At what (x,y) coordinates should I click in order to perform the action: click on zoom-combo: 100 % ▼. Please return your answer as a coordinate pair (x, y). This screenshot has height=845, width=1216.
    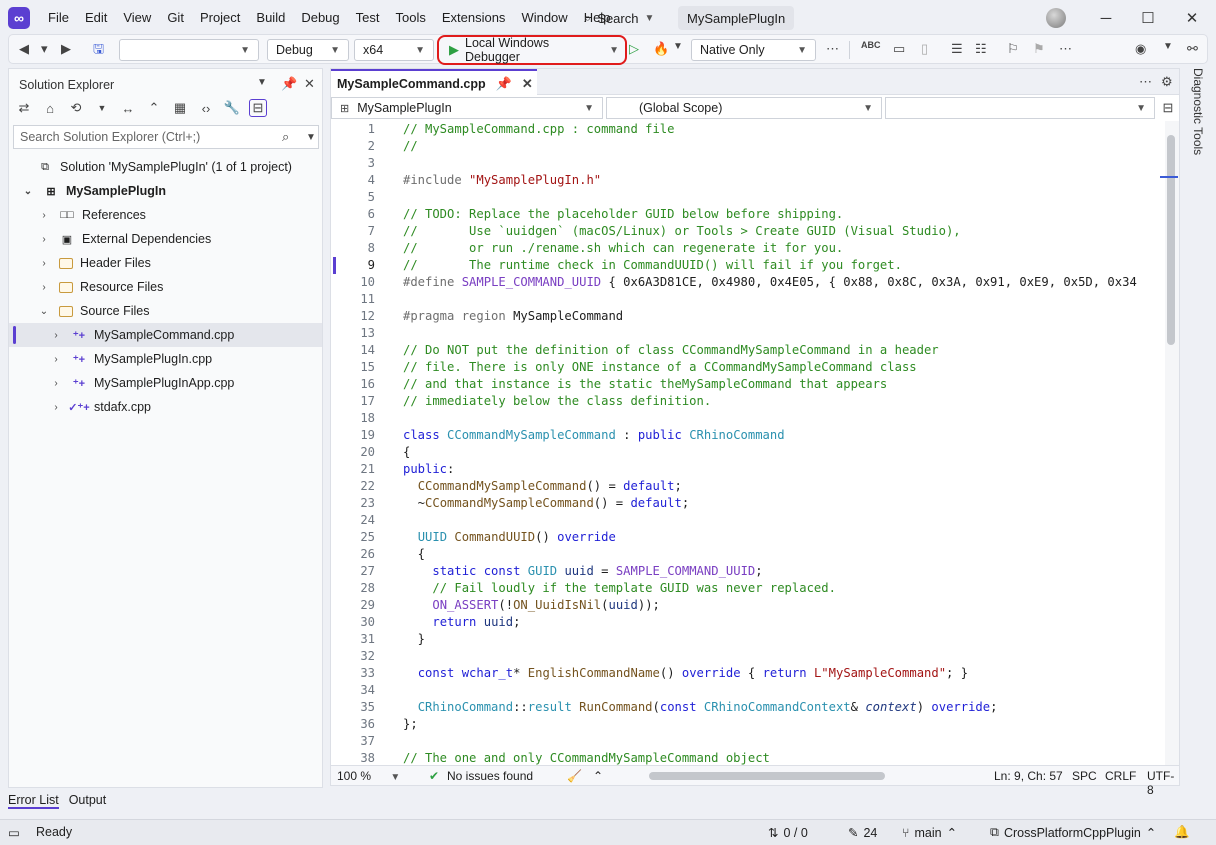
    Looking at the image, I should click on (368, 776).